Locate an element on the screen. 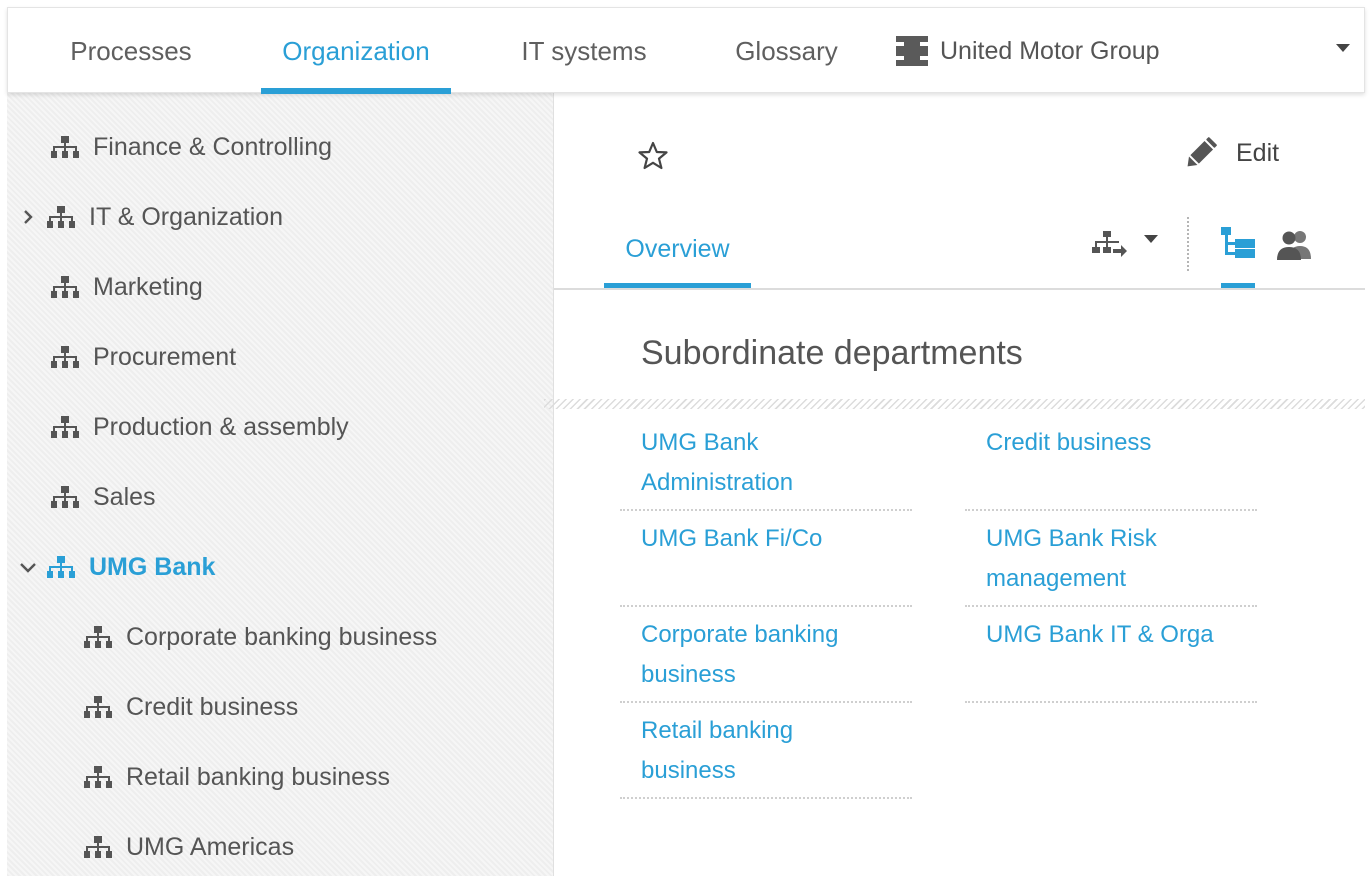  tree-item-label: Retail banking business is located at coordinates (258, 776).